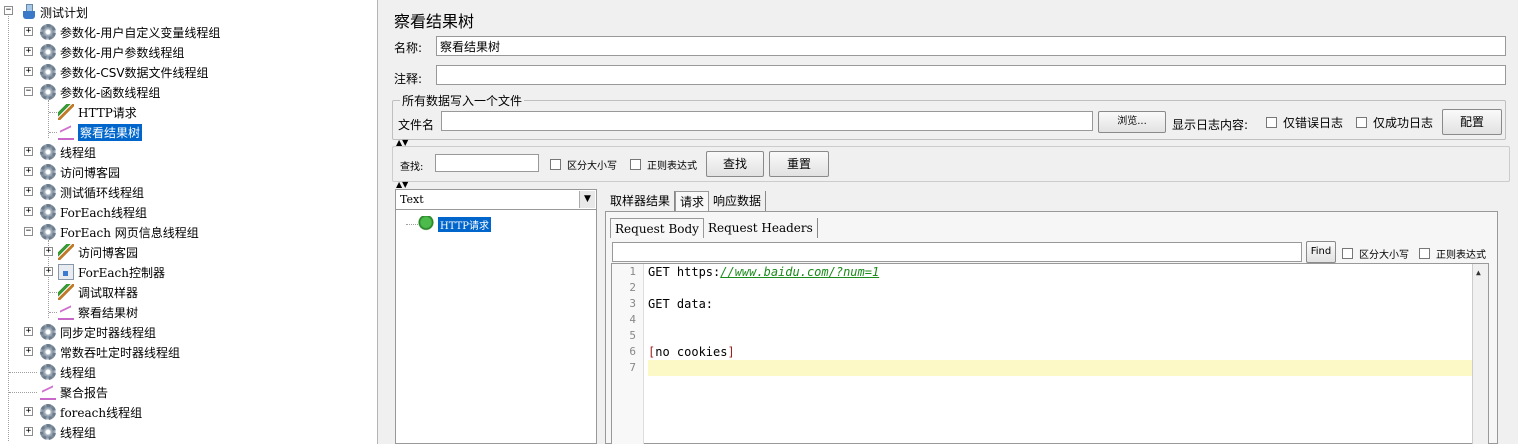 Image resolution: width=1518 pixels, height=444 pixels. I want to click on tab-response-data: 响应数据, so click(738, 201).